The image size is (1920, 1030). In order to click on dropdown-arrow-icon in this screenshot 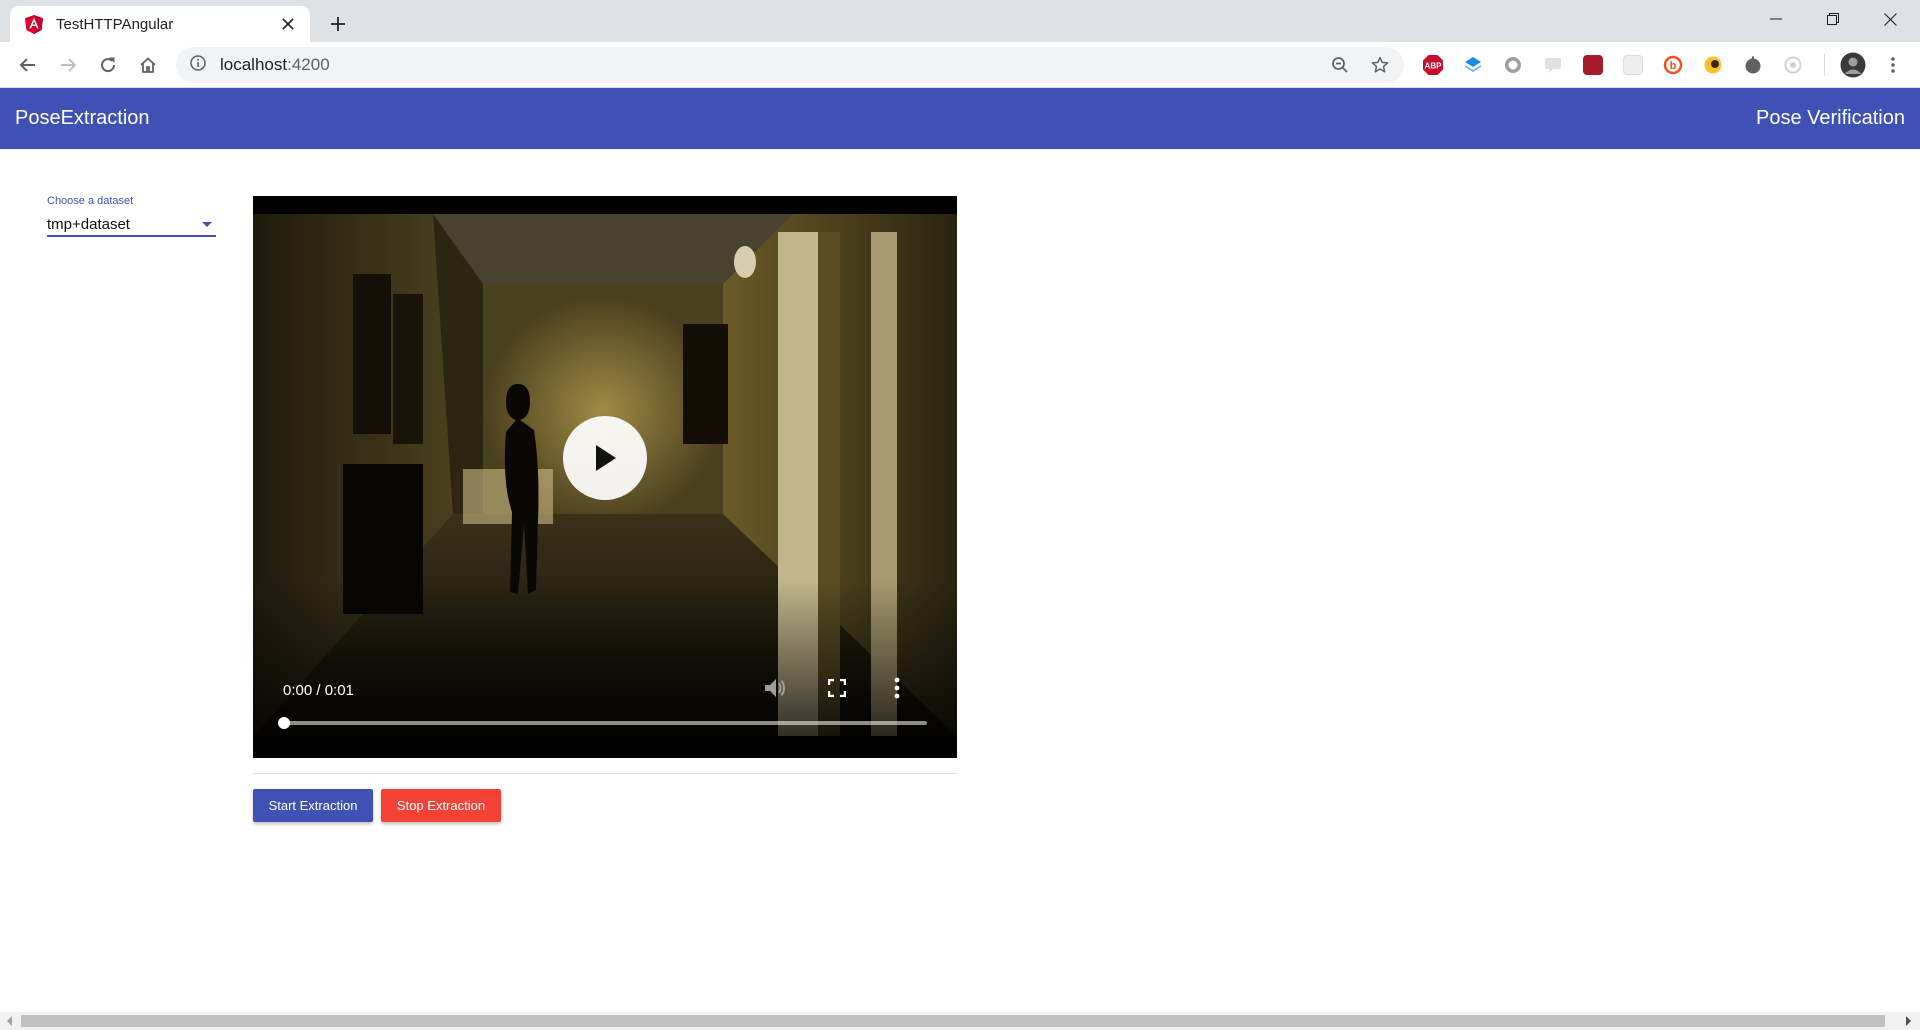, I will do `click(207, 224)`.